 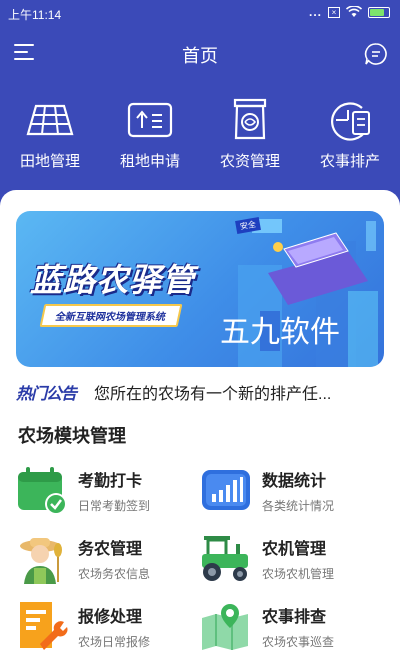 I want to click on module-statistics: 数据统计 各类统计情况, so click(x=290, y=490).